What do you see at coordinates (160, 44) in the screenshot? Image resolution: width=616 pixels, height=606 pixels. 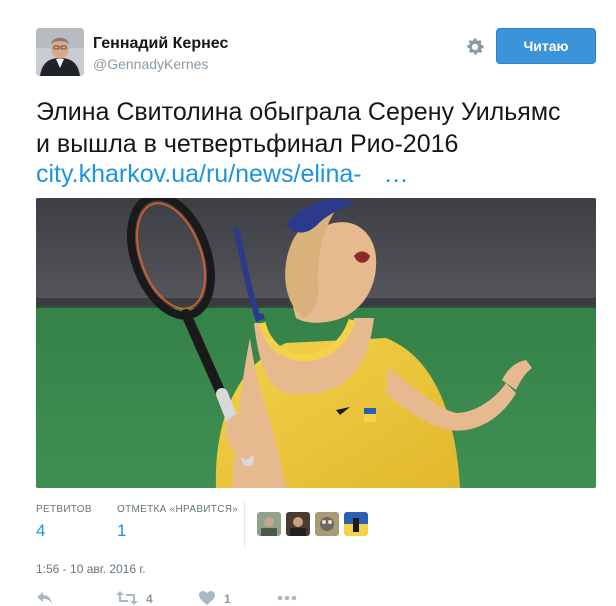 I see `author-display-name: Геннадий Кернес` at bounding box center [160, 44].